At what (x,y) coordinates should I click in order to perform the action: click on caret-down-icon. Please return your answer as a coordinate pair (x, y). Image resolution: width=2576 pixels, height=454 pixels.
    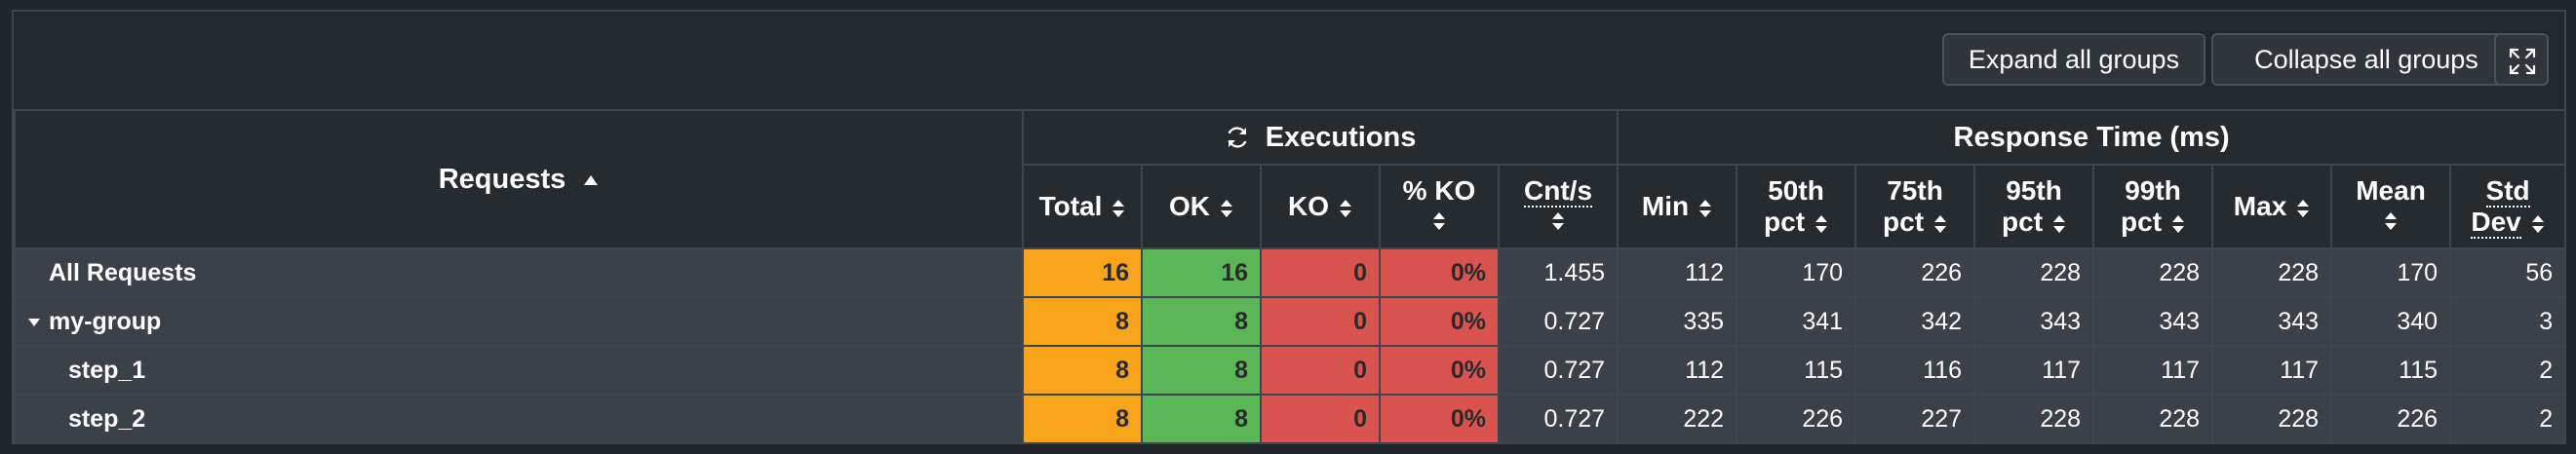
    Looking at the image, I should click on (34, 323).